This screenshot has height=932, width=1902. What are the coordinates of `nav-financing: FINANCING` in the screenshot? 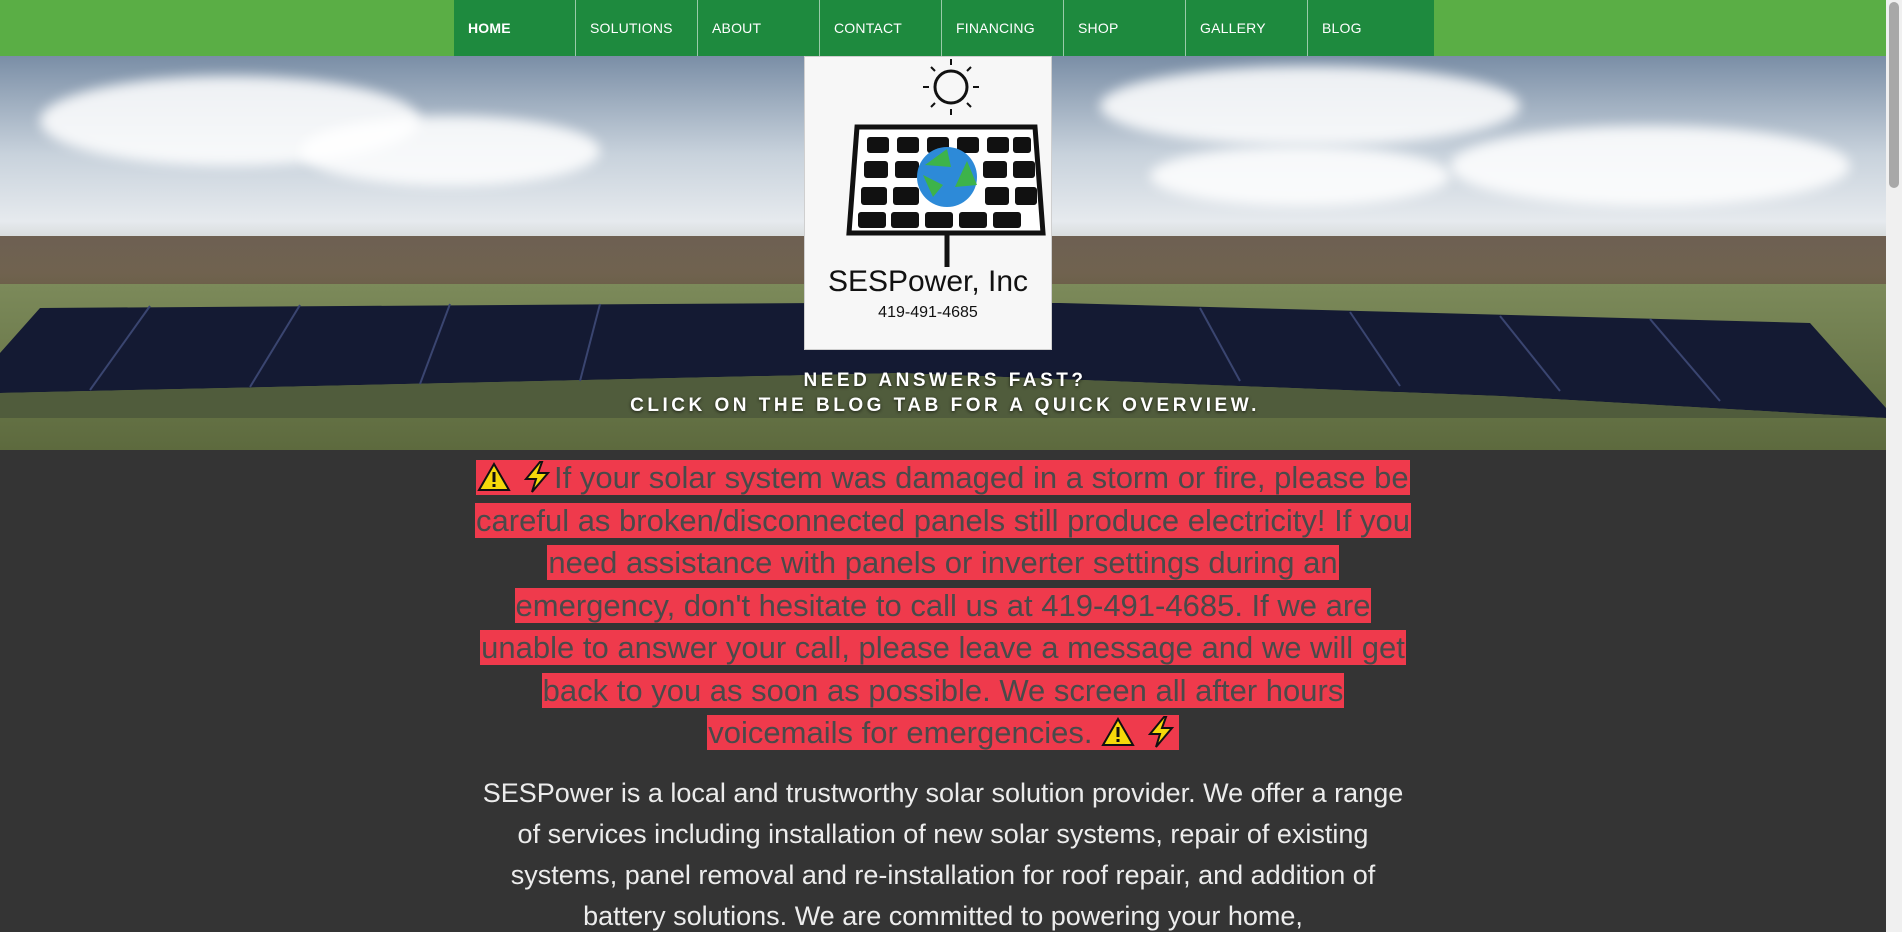 It's located at (1003, 28).